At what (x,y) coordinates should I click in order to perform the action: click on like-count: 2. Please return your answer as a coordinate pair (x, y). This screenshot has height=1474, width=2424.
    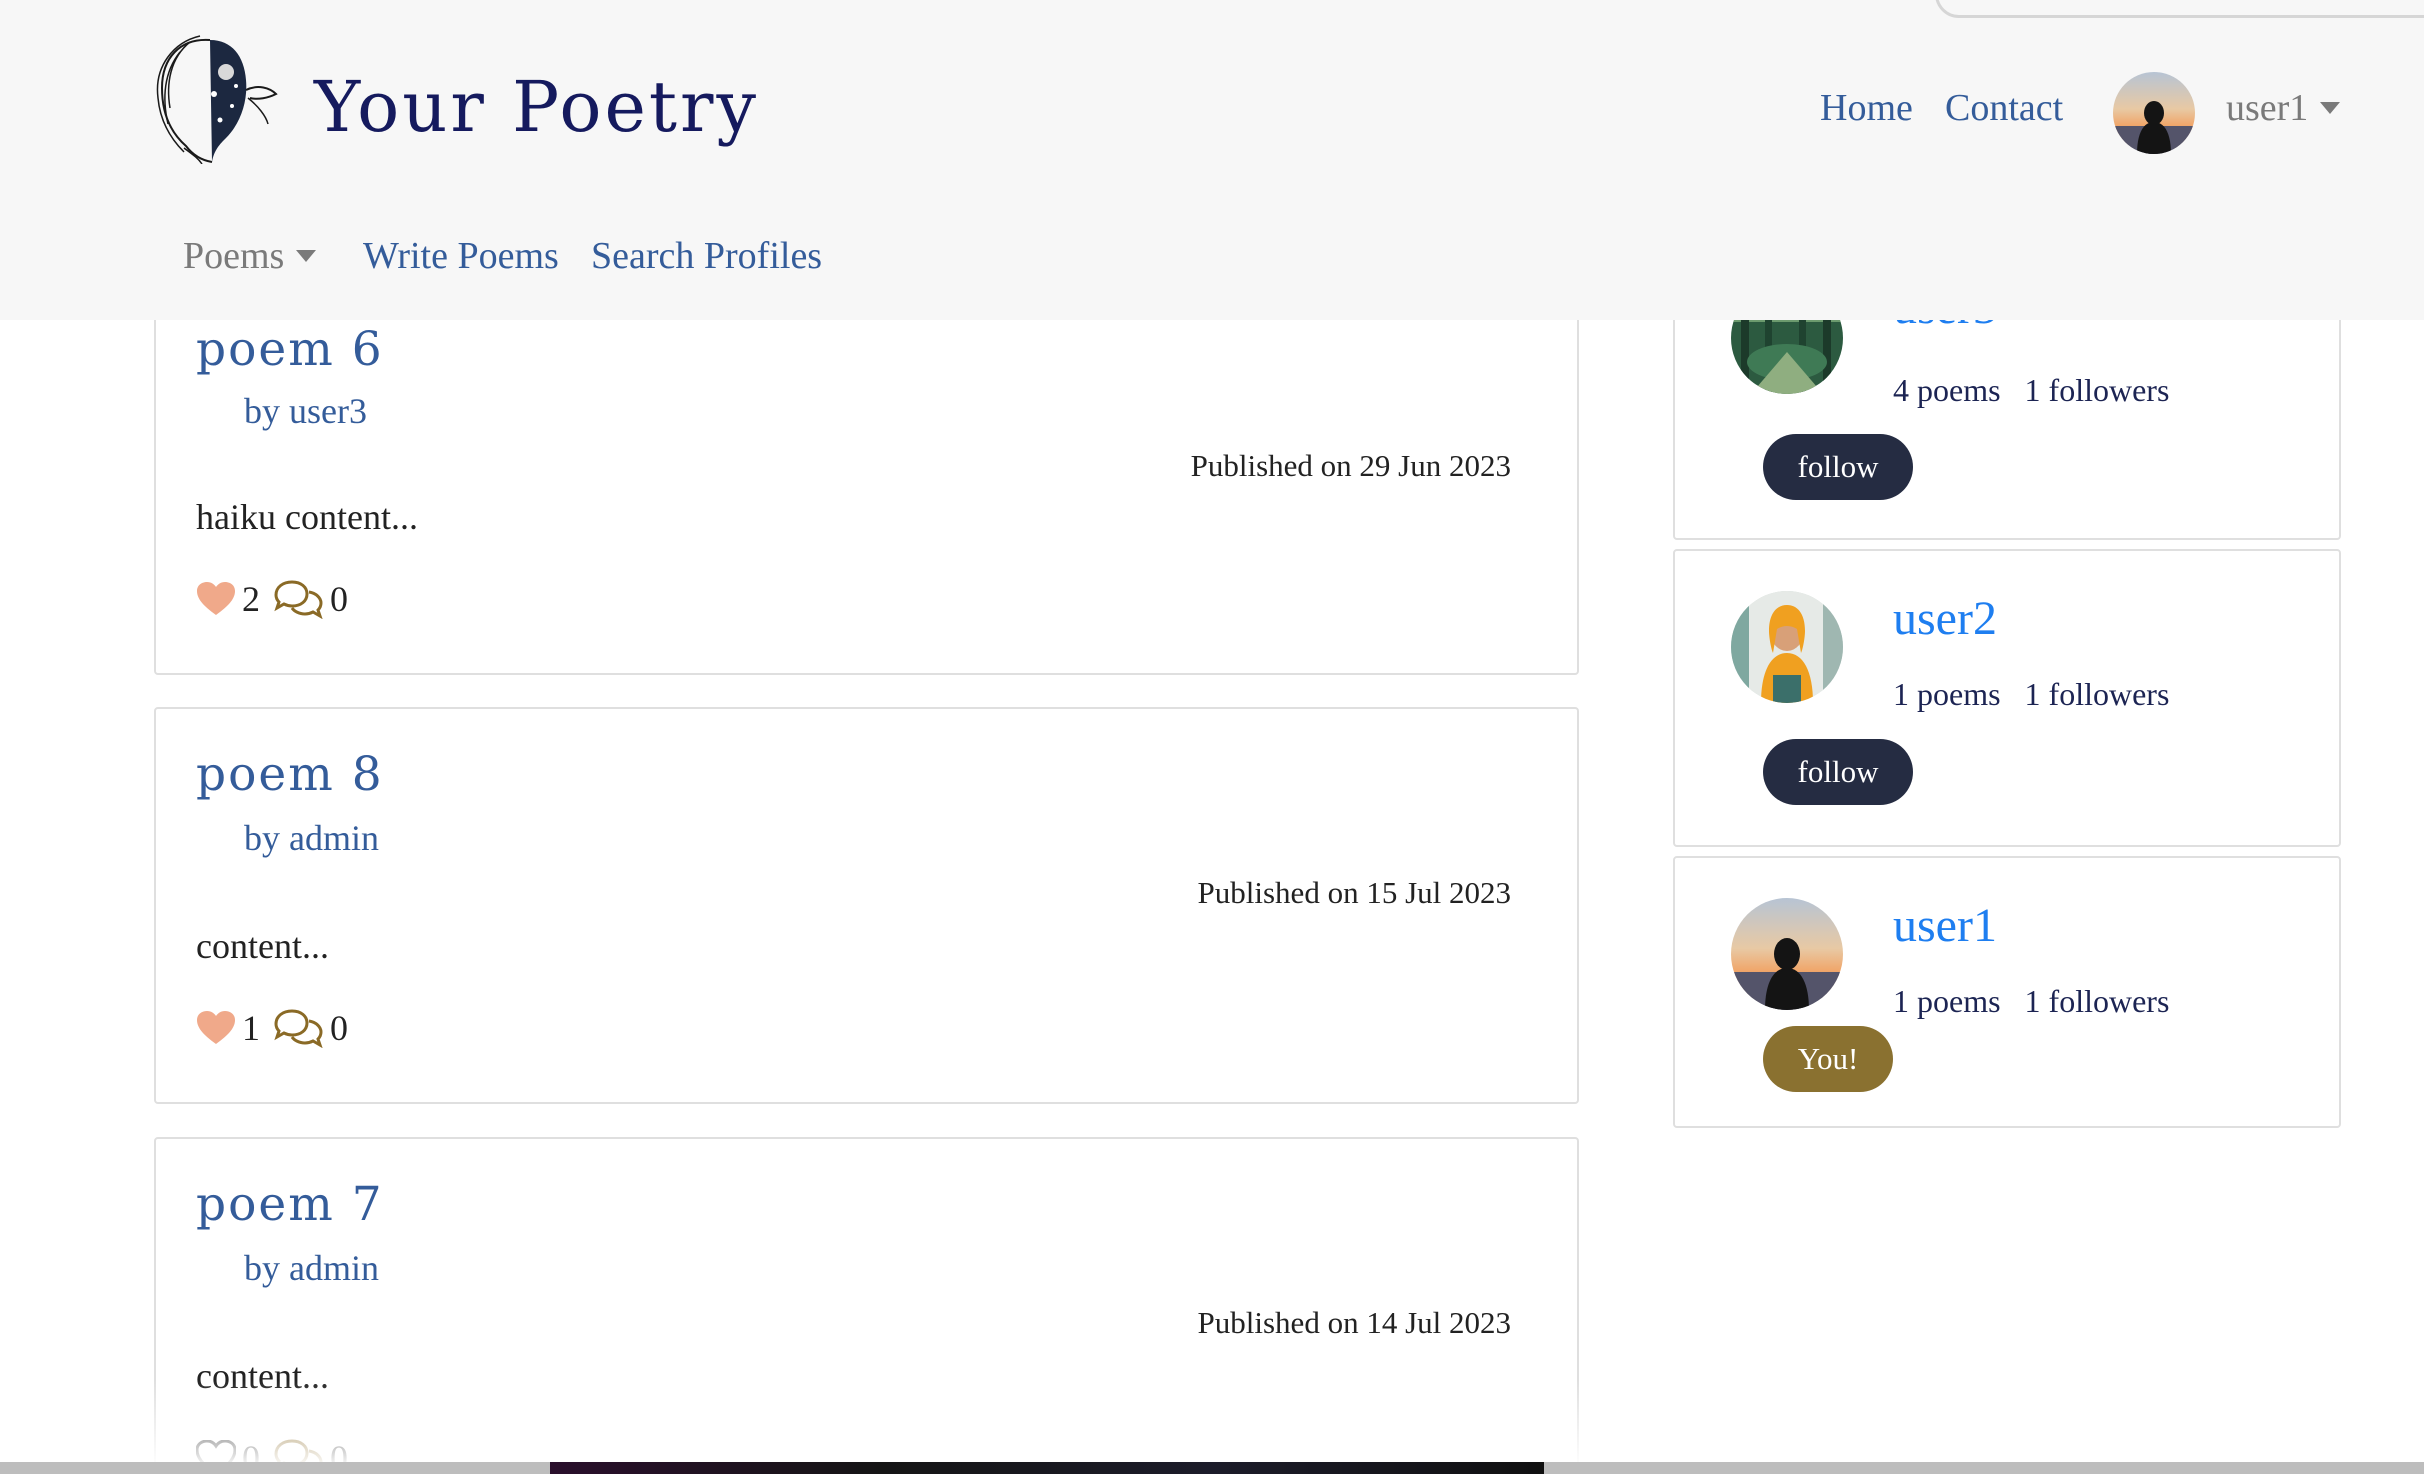
    Looking at the image, I should click on (251, 599).